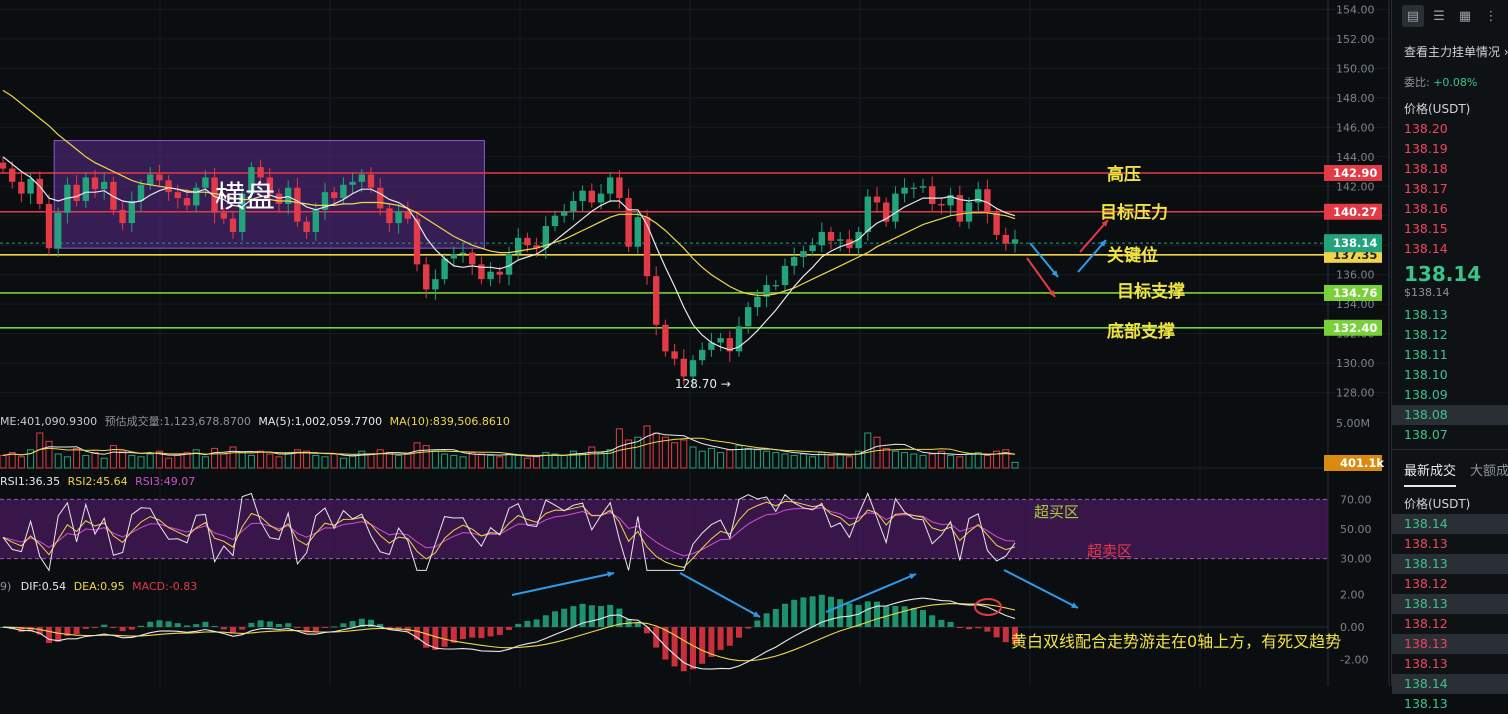 This screenshot has width=1508, height=714. I want to click on bid-row: 138.10, so click(1450, 375).